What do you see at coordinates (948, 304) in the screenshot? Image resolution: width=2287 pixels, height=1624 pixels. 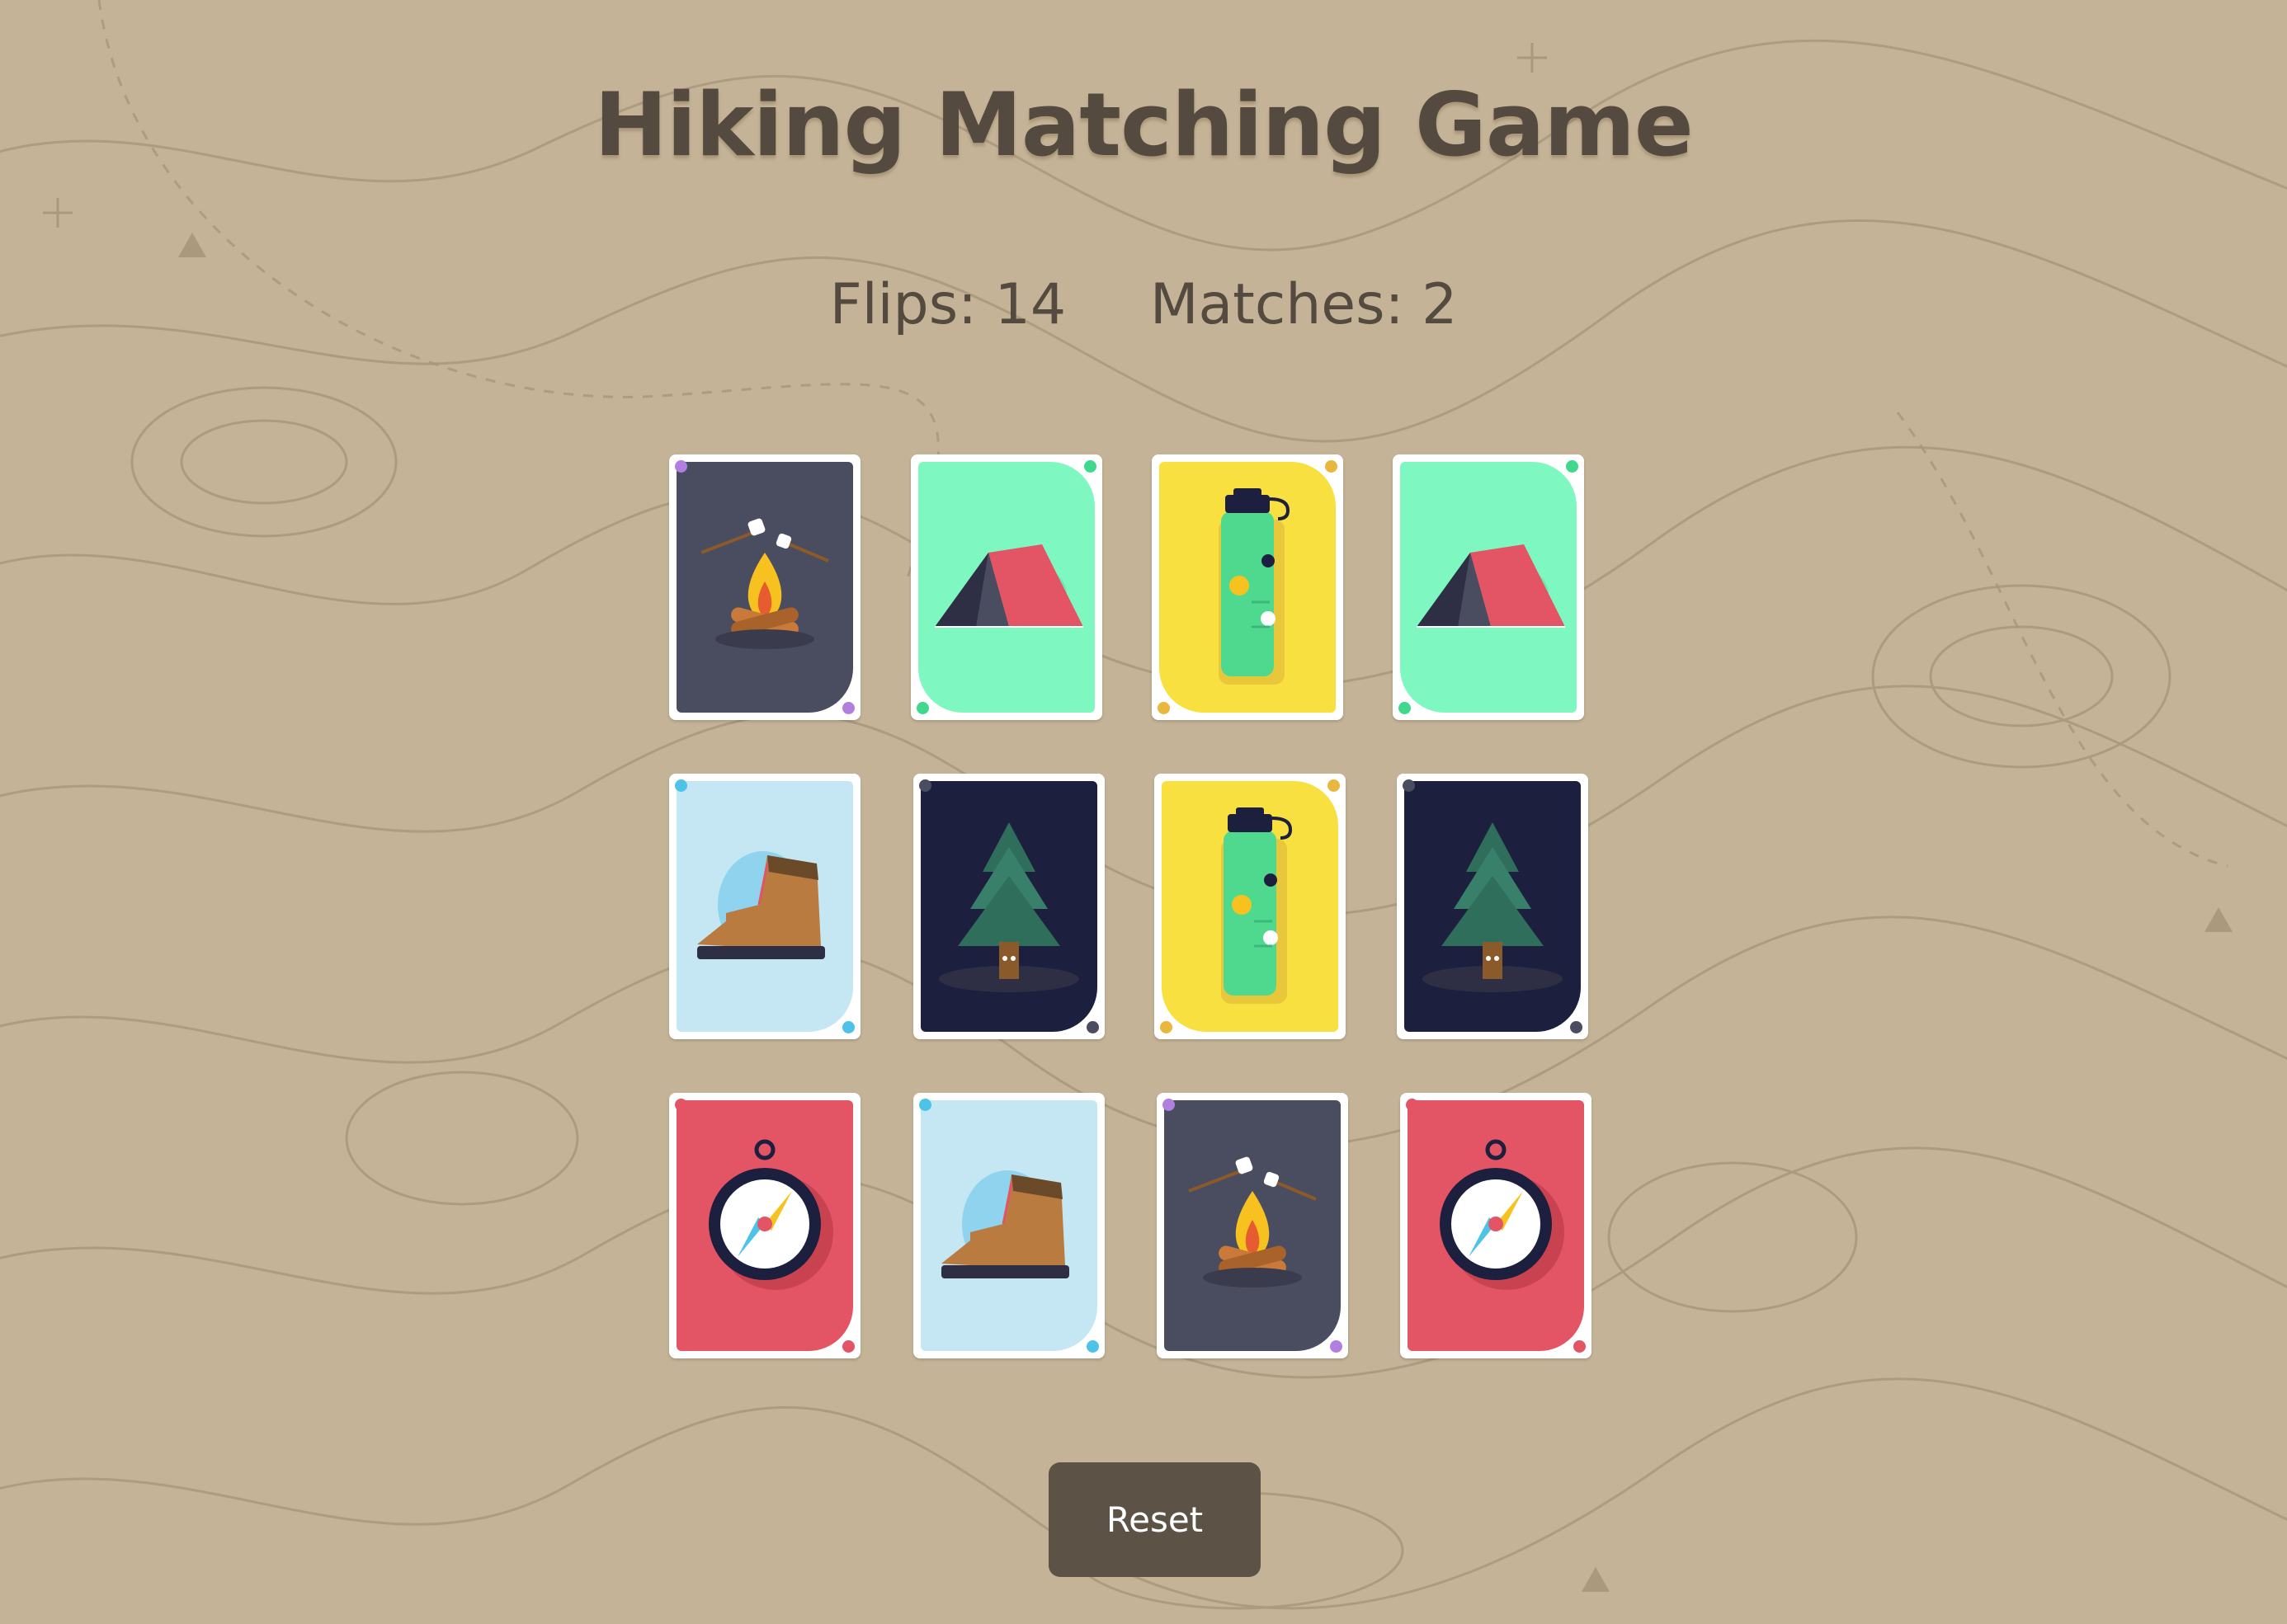 I see `flips-counter: Flips: 14` at bounding box center [948, 304].